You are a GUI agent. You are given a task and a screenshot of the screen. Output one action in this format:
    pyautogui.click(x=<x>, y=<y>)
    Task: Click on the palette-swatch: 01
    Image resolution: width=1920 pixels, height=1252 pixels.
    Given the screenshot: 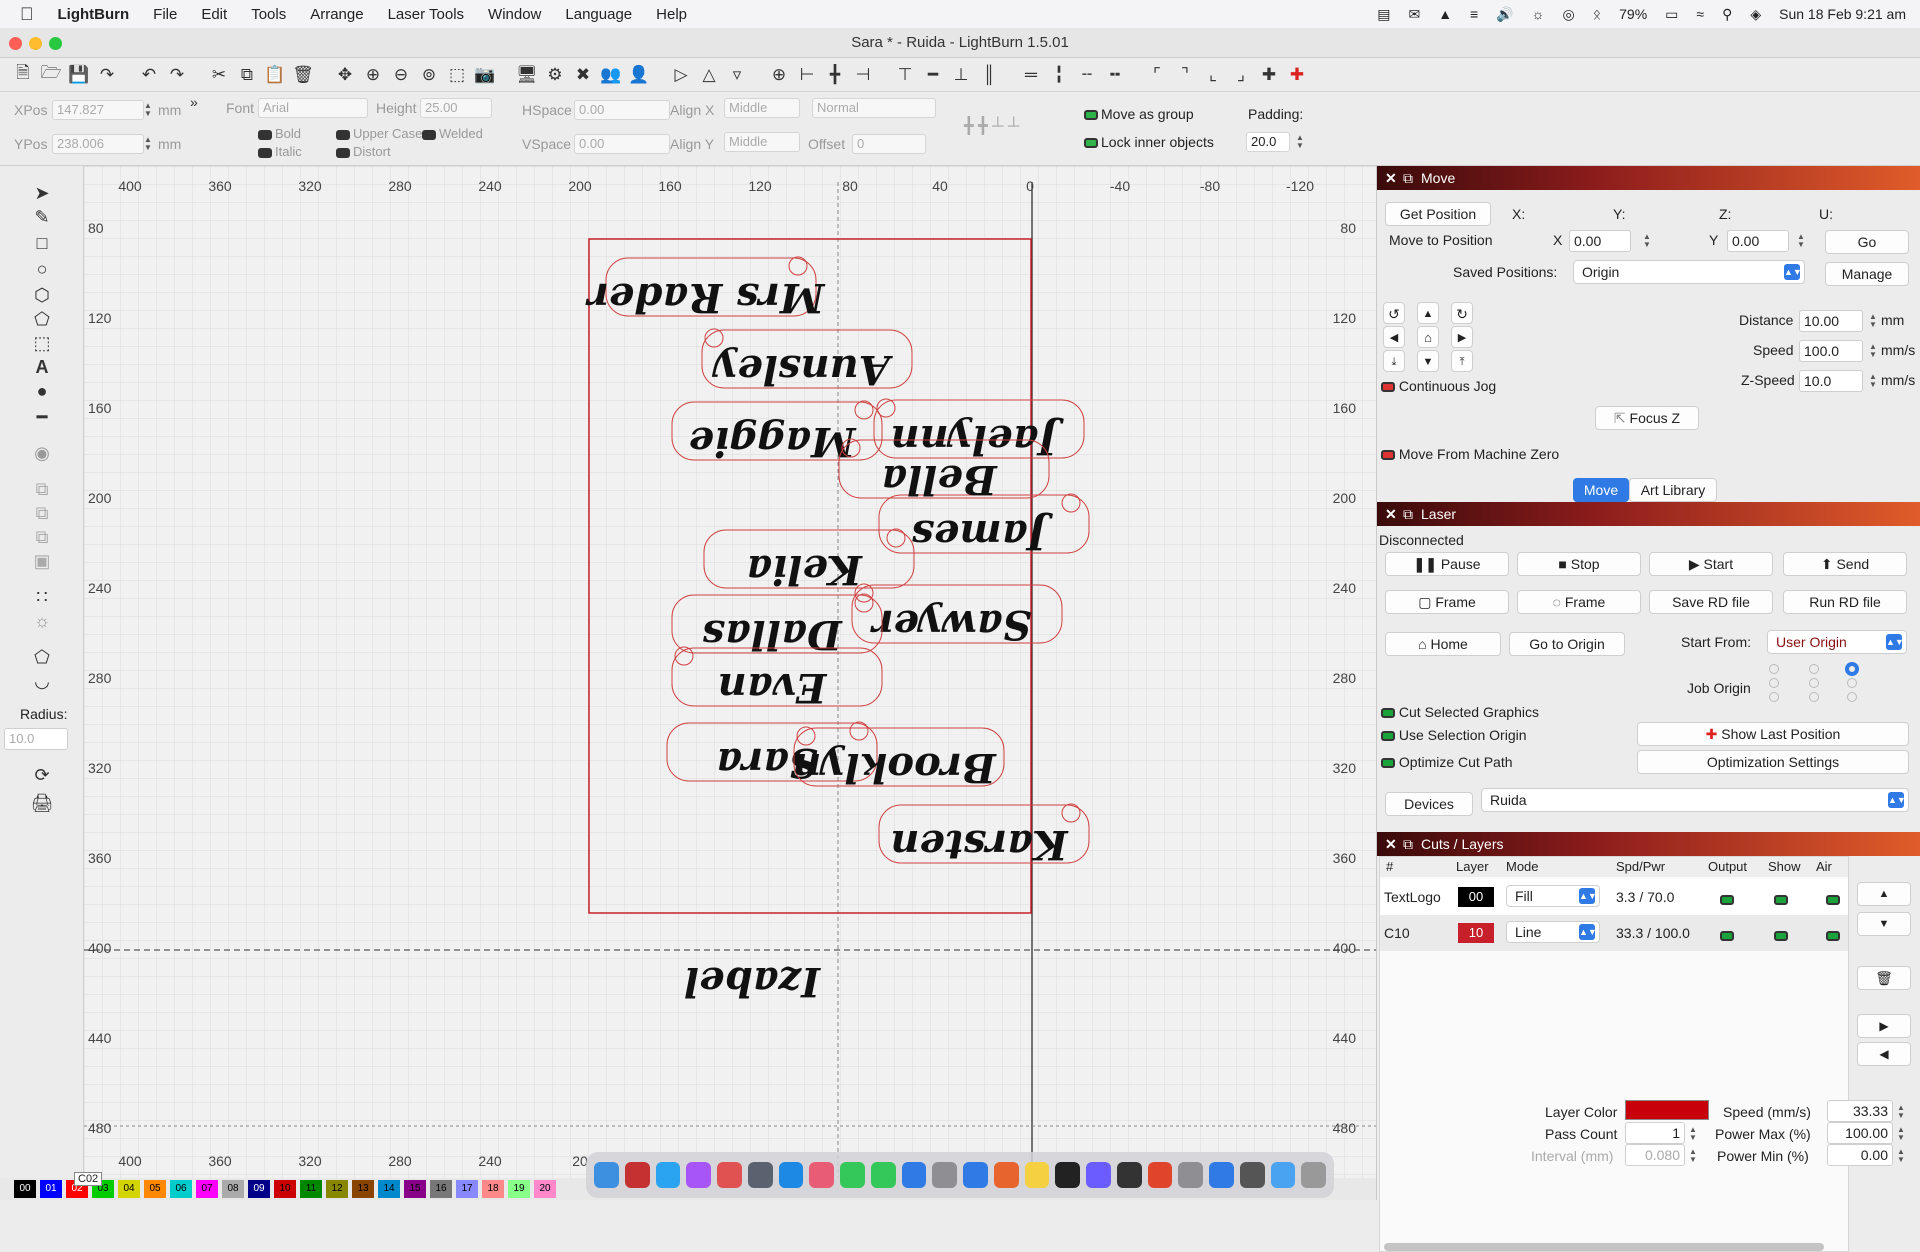 What is the action you would take?
    pyautogui.click(x=51, y=1189)
    